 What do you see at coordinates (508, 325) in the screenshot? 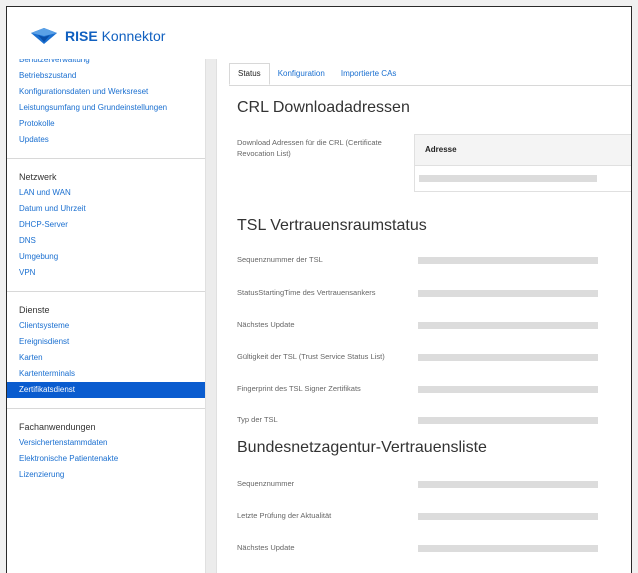
I see `tsl-value-naechstes-update` at bounding box center [508, 325].